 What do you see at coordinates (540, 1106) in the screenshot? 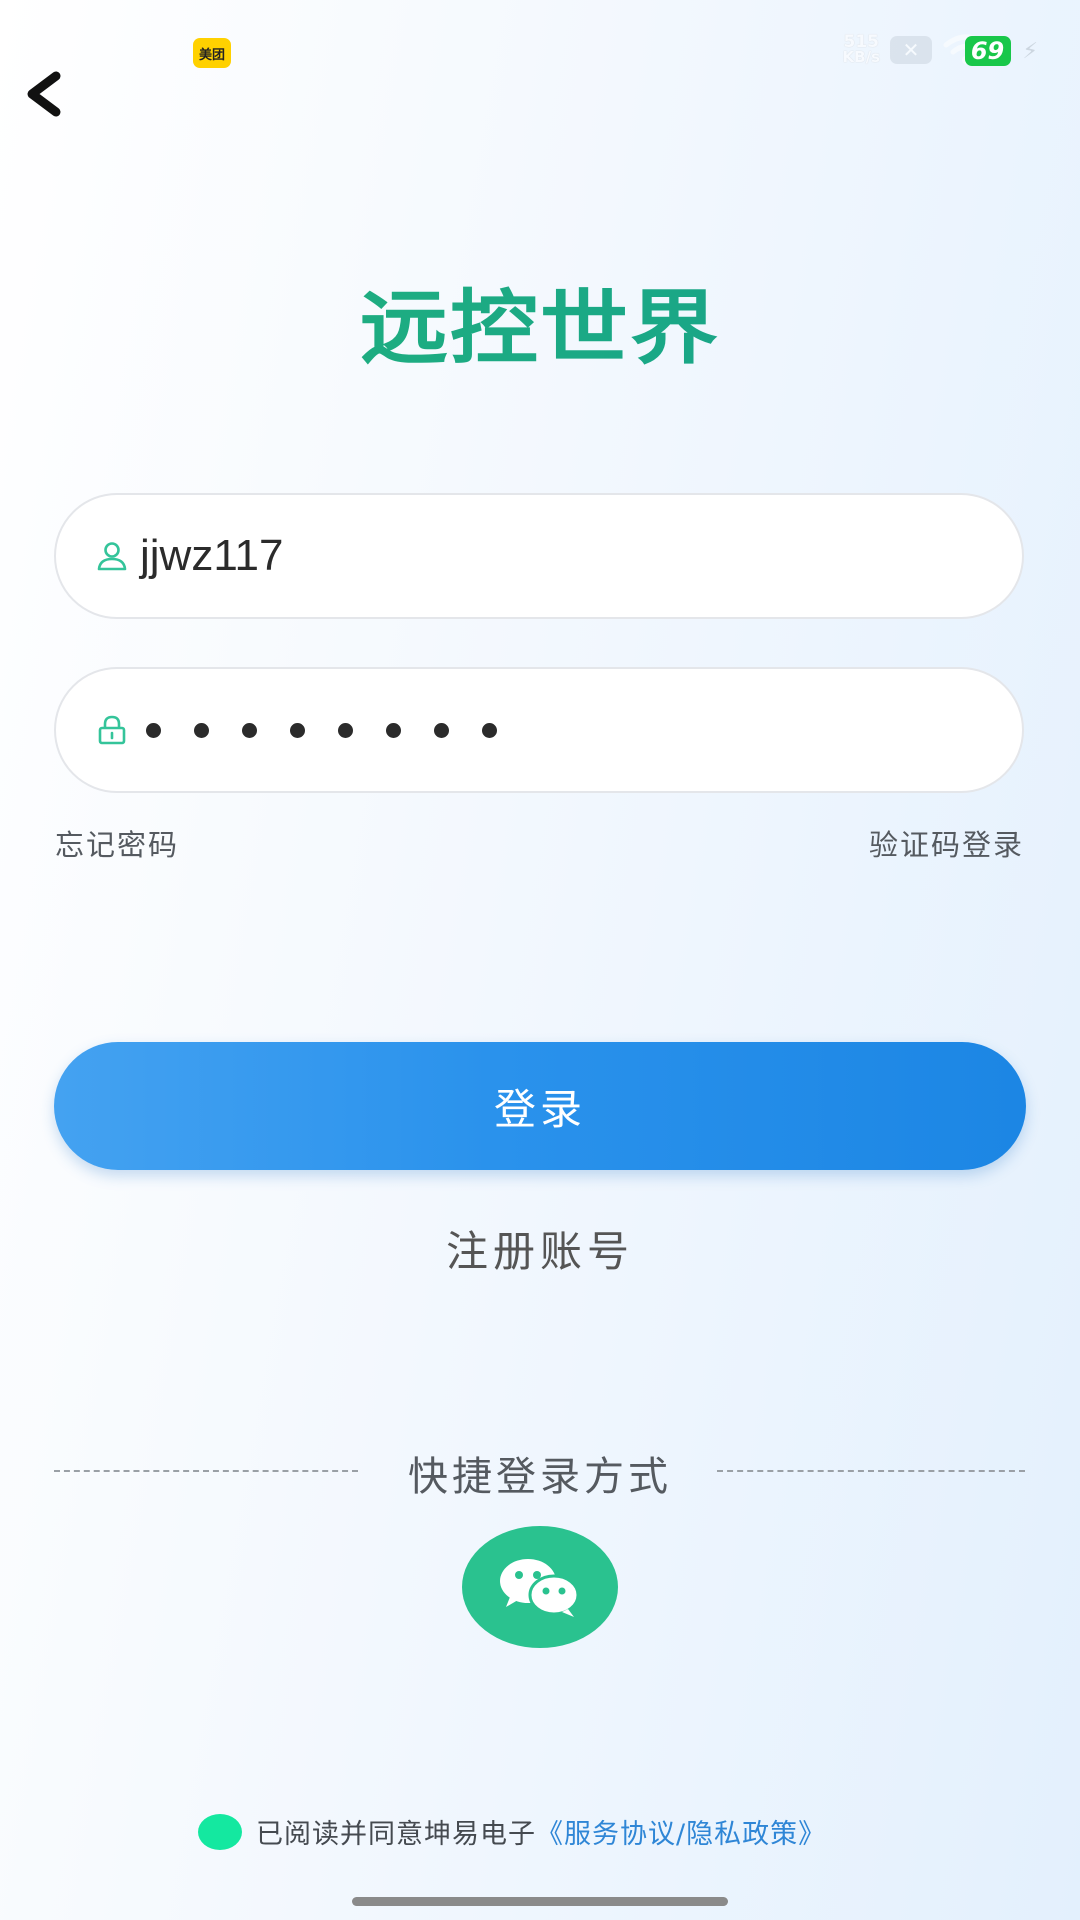
I see `login-button: 登录` at bounding box center [540, 1106].